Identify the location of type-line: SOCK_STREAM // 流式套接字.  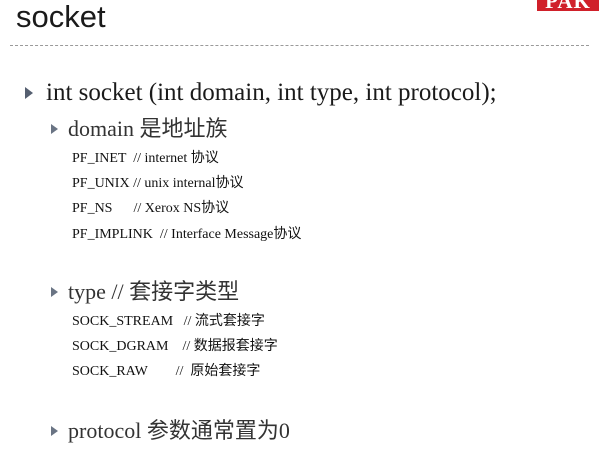
(168, 321).